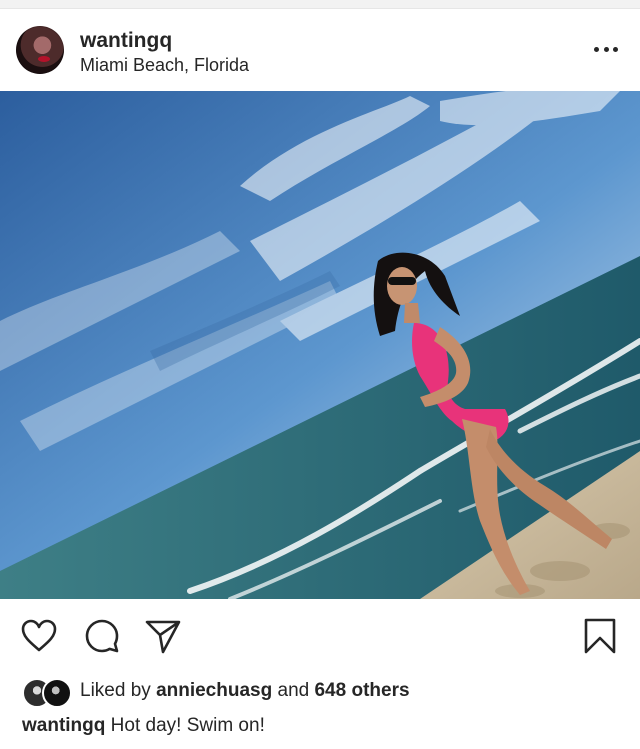 The image size is (640, 749). Describe the element at coordinates (293, 690) in the screenshot. I see `likes-connector: and` at that location.